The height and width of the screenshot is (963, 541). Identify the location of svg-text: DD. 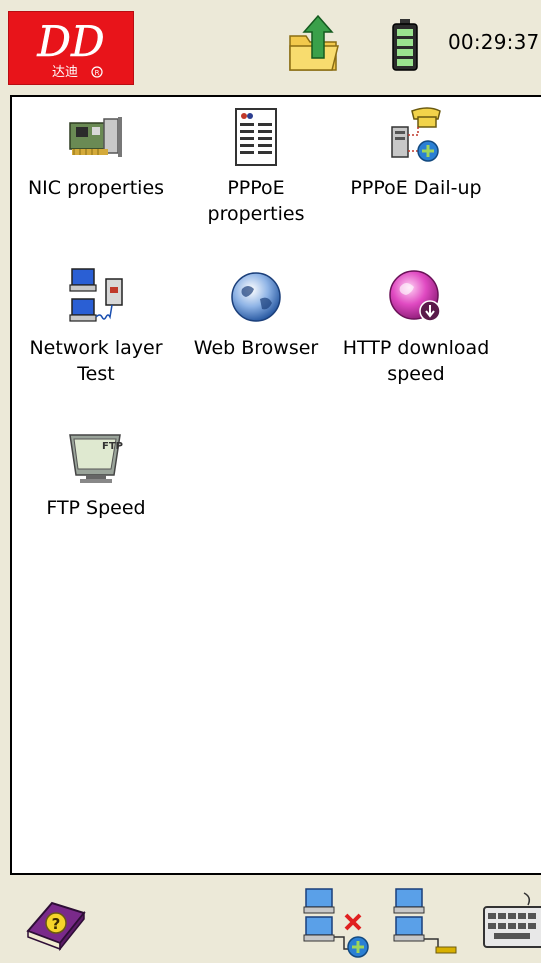
(70, 41).